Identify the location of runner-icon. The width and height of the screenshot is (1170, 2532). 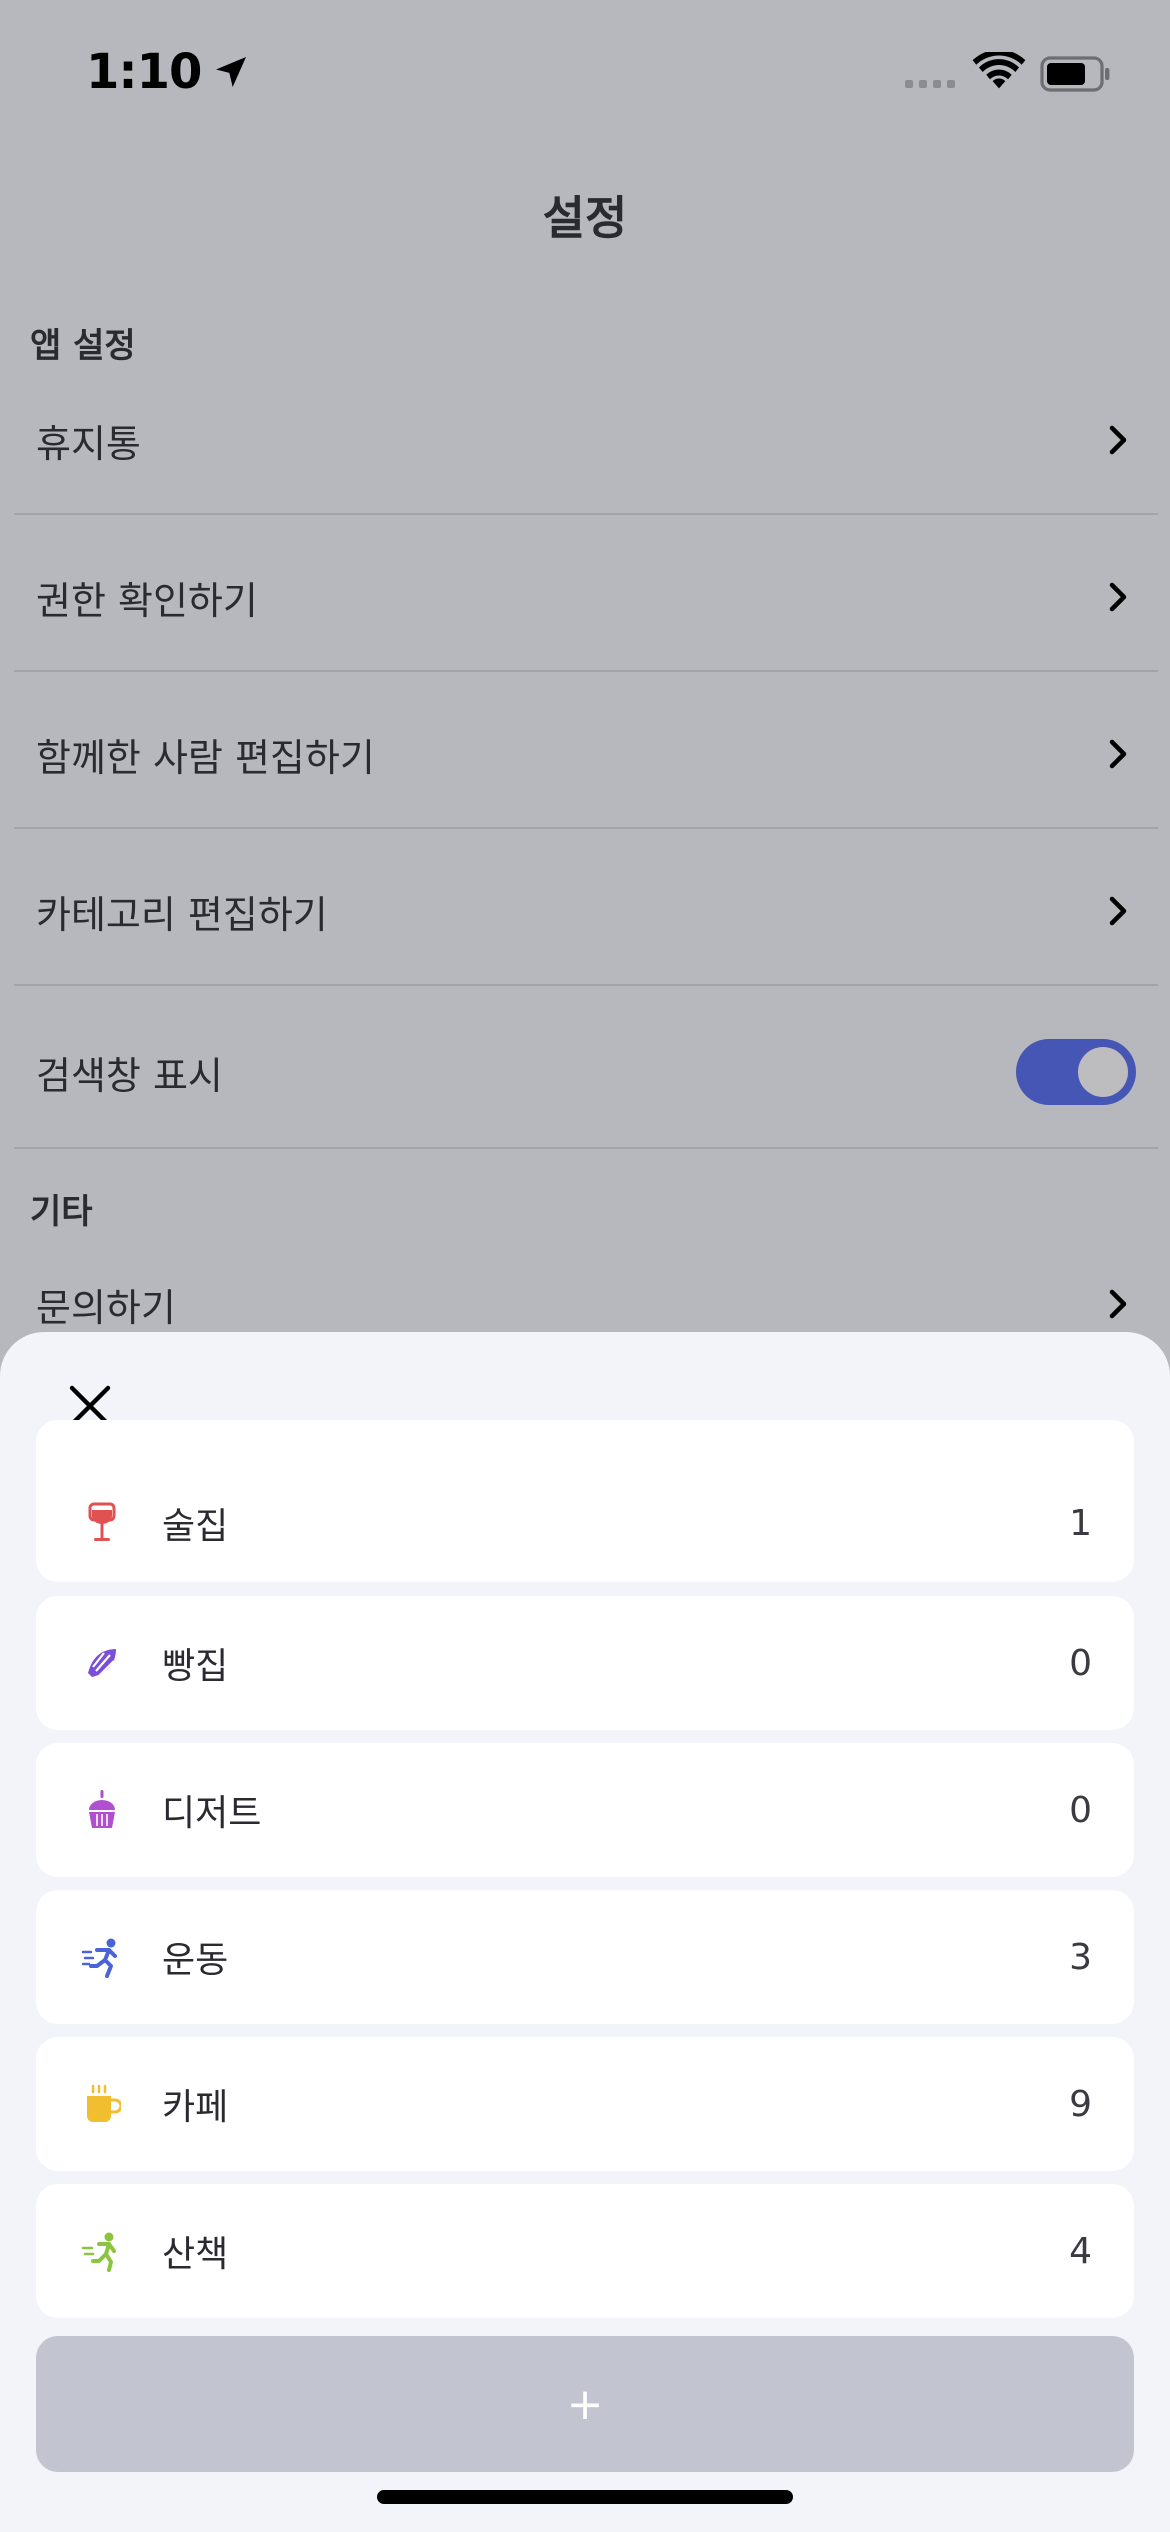
(102, 1957).